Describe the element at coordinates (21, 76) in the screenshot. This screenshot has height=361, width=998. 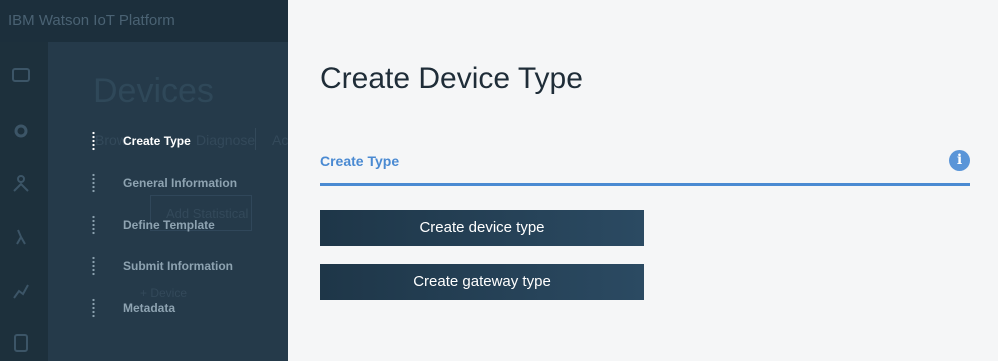
I see `dashboard-icon` at that location.